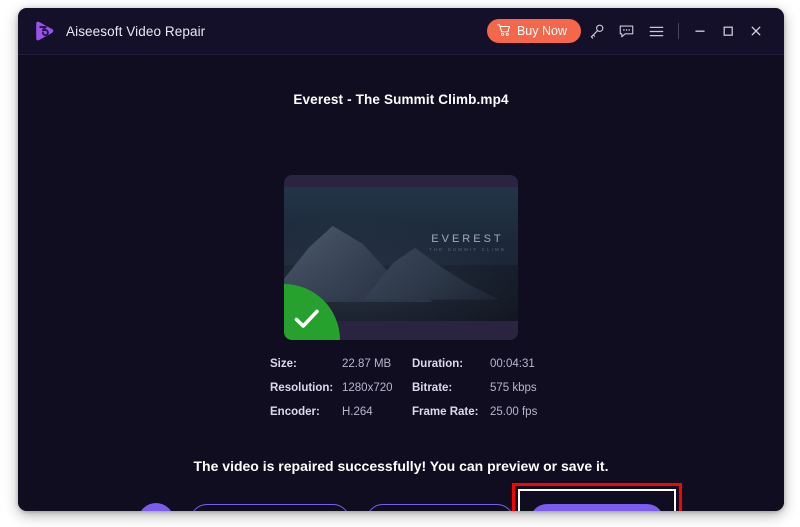 The width and height of the screenshot is (800, 527). I want to click on buy-now-button: Buy Now, so click(533, 31).